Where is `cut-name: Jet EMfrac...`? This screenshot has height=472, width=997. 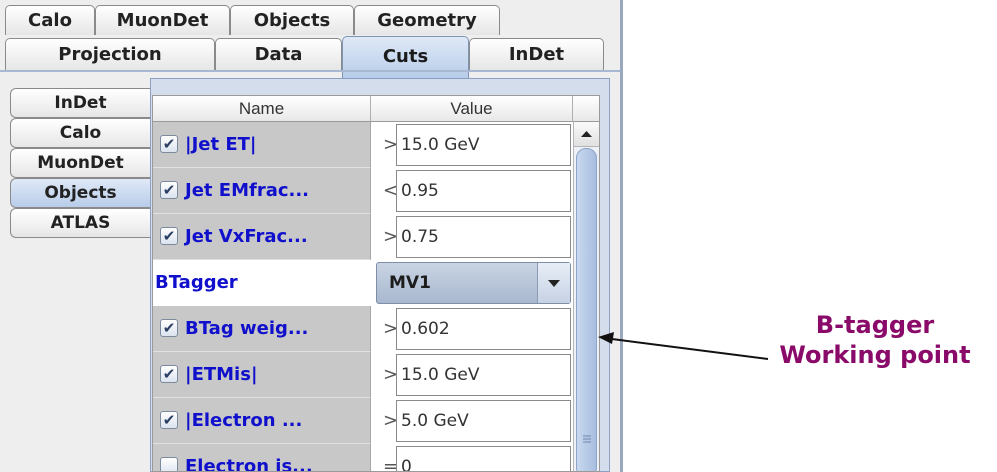
cut-name: Jet EMfrac... is located at coordinates (247, 190).